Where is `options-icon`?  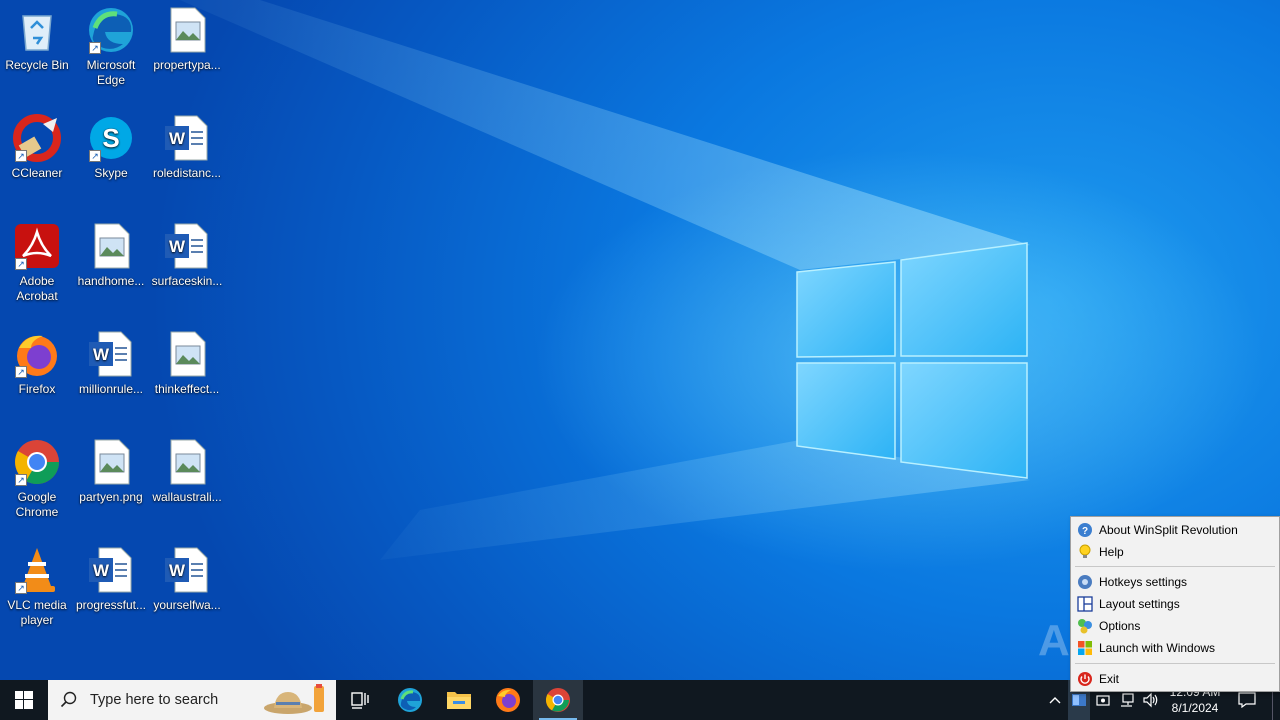
options-icon is located at coordinates (1085, 626).